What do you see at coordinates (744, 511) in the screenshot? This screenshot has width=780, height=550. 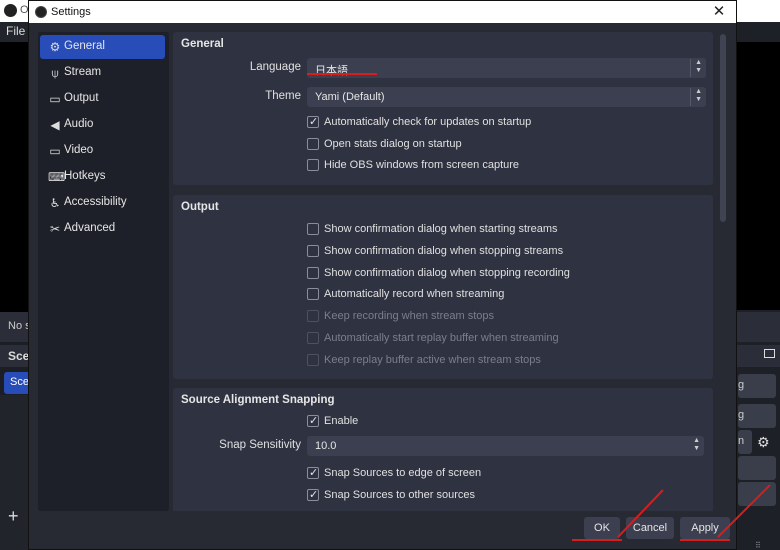 I see `annotation-slash-apply` at bounding box center [744, 511].